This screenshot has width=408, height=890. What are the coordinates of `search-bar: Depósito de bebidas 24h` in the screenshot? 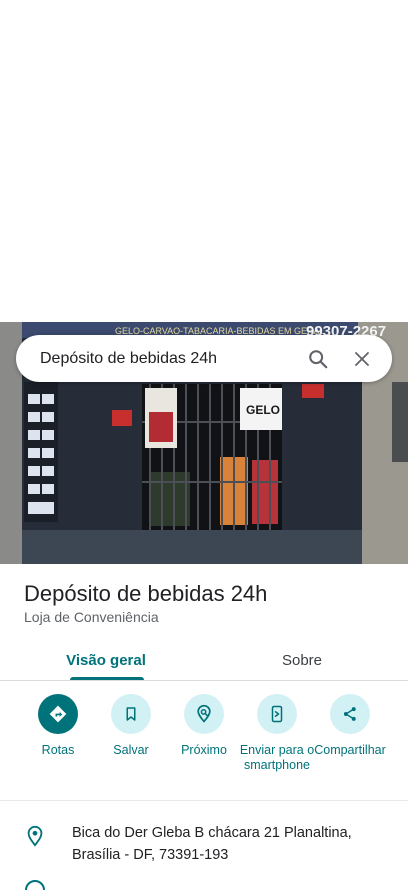 It's located at (204, 358).